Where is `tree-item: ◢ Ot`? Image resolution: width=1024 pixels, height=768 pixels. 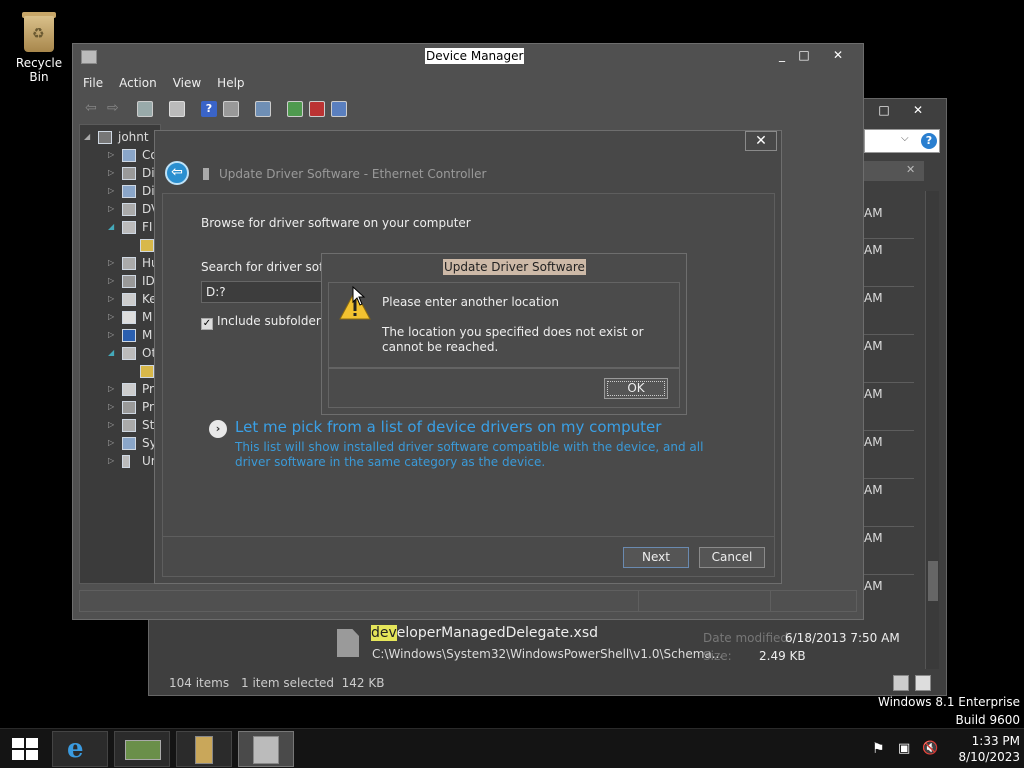 tree-item: ◢ Ot is located at coordinates (120, 354).